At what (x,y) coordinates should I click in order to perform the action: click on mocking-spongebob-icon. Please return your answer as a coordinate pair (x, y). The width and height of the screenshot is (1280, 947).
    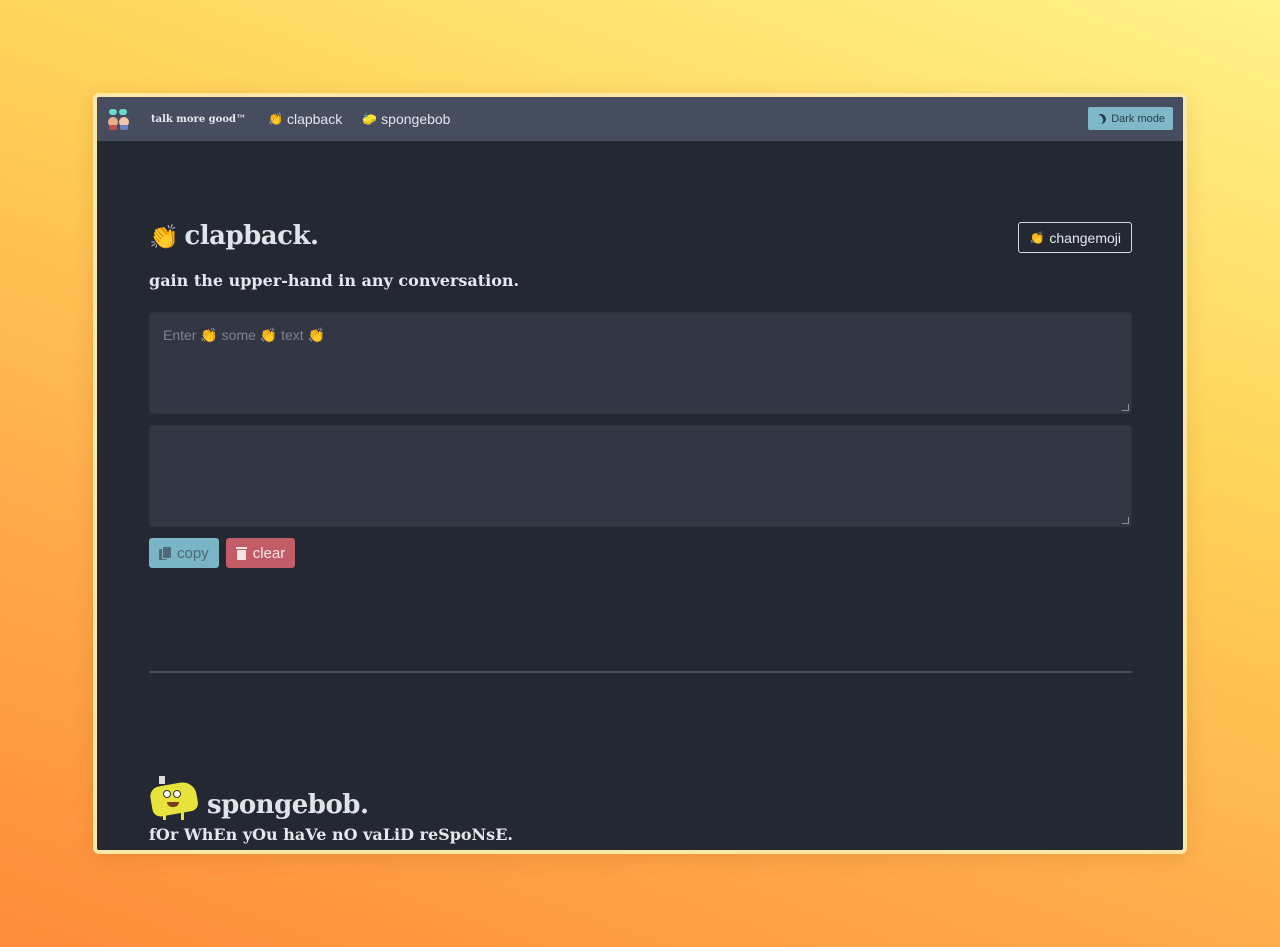
    Looking at the image, I should click on (174, 798).